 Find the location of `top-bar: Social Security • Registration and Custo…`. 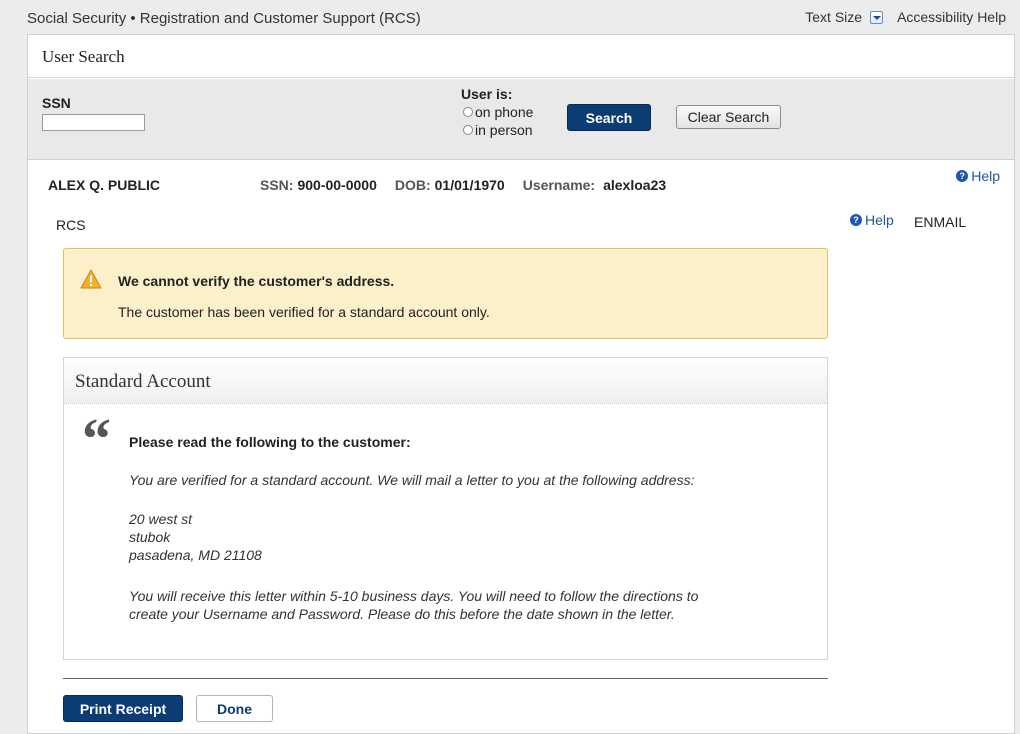

top-bar: Social Security • Registration and Custo… is located at coordinates (510, 17).